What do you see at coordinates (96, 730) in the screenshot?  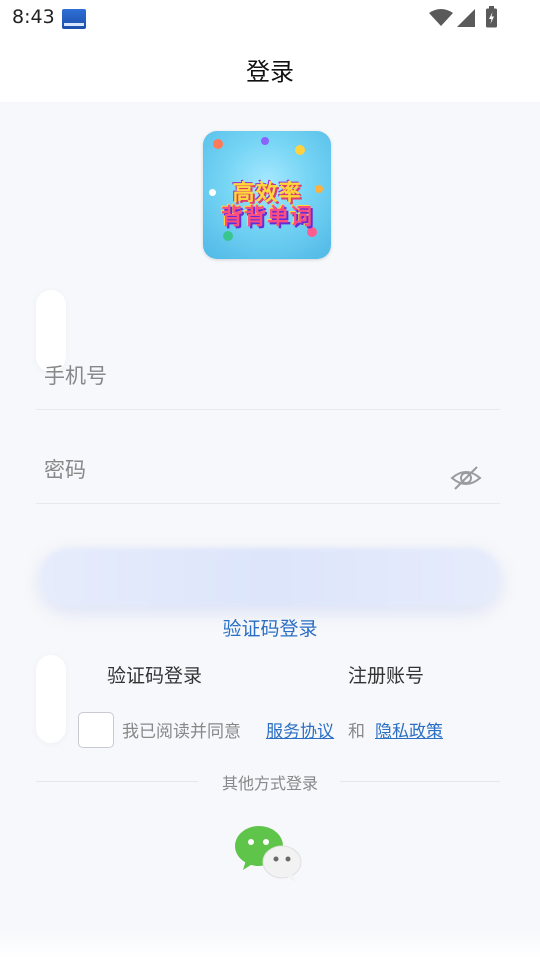 I see `agreement-checkbox` at bounding box center [96, 730].